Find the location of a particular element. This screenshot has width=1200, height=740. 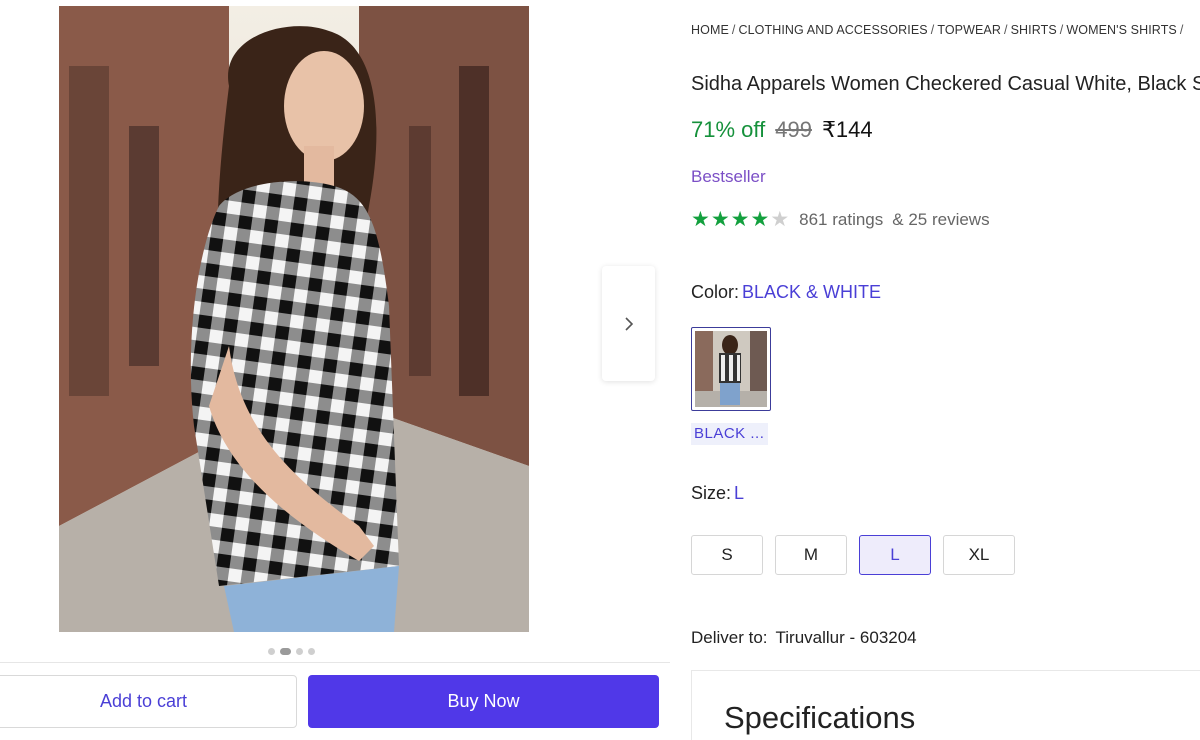

breadcrumb-item-womens-shirts: WOMEN'S SHIRTS is located at coordinates (1121, 30).